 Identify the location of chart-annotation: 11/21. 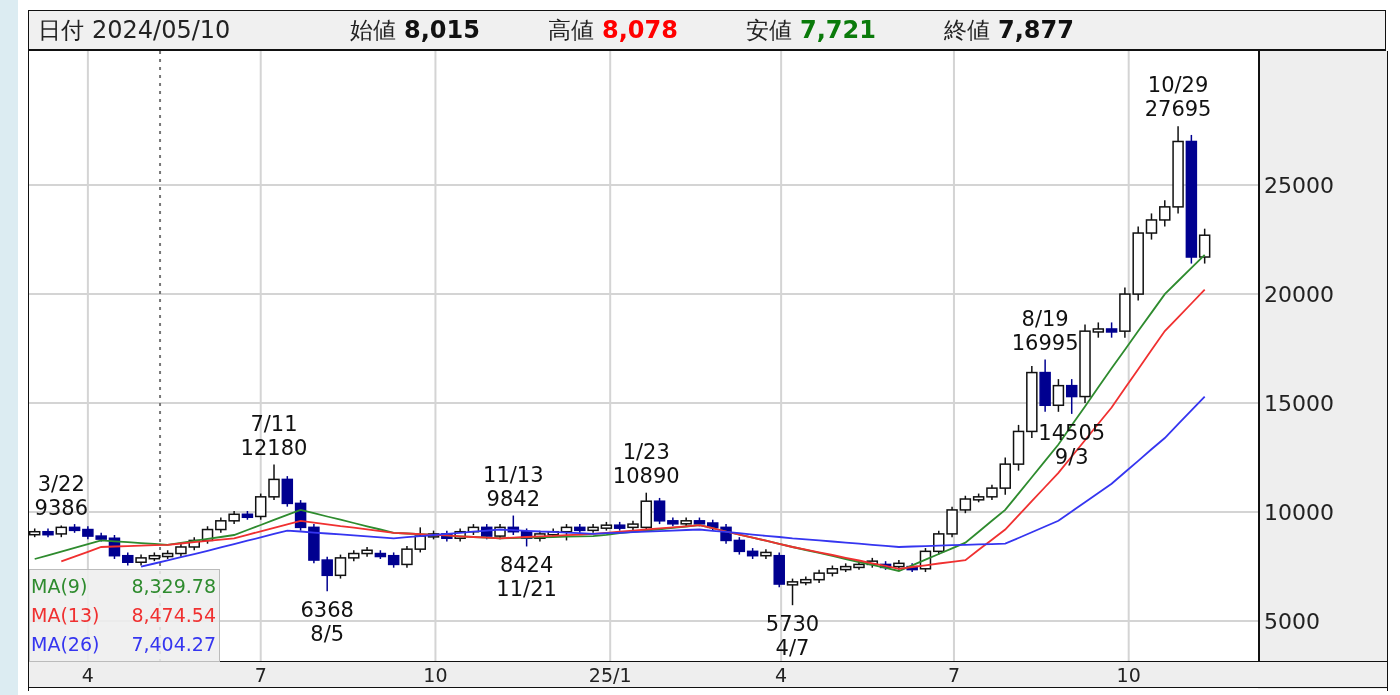
(526, 589).